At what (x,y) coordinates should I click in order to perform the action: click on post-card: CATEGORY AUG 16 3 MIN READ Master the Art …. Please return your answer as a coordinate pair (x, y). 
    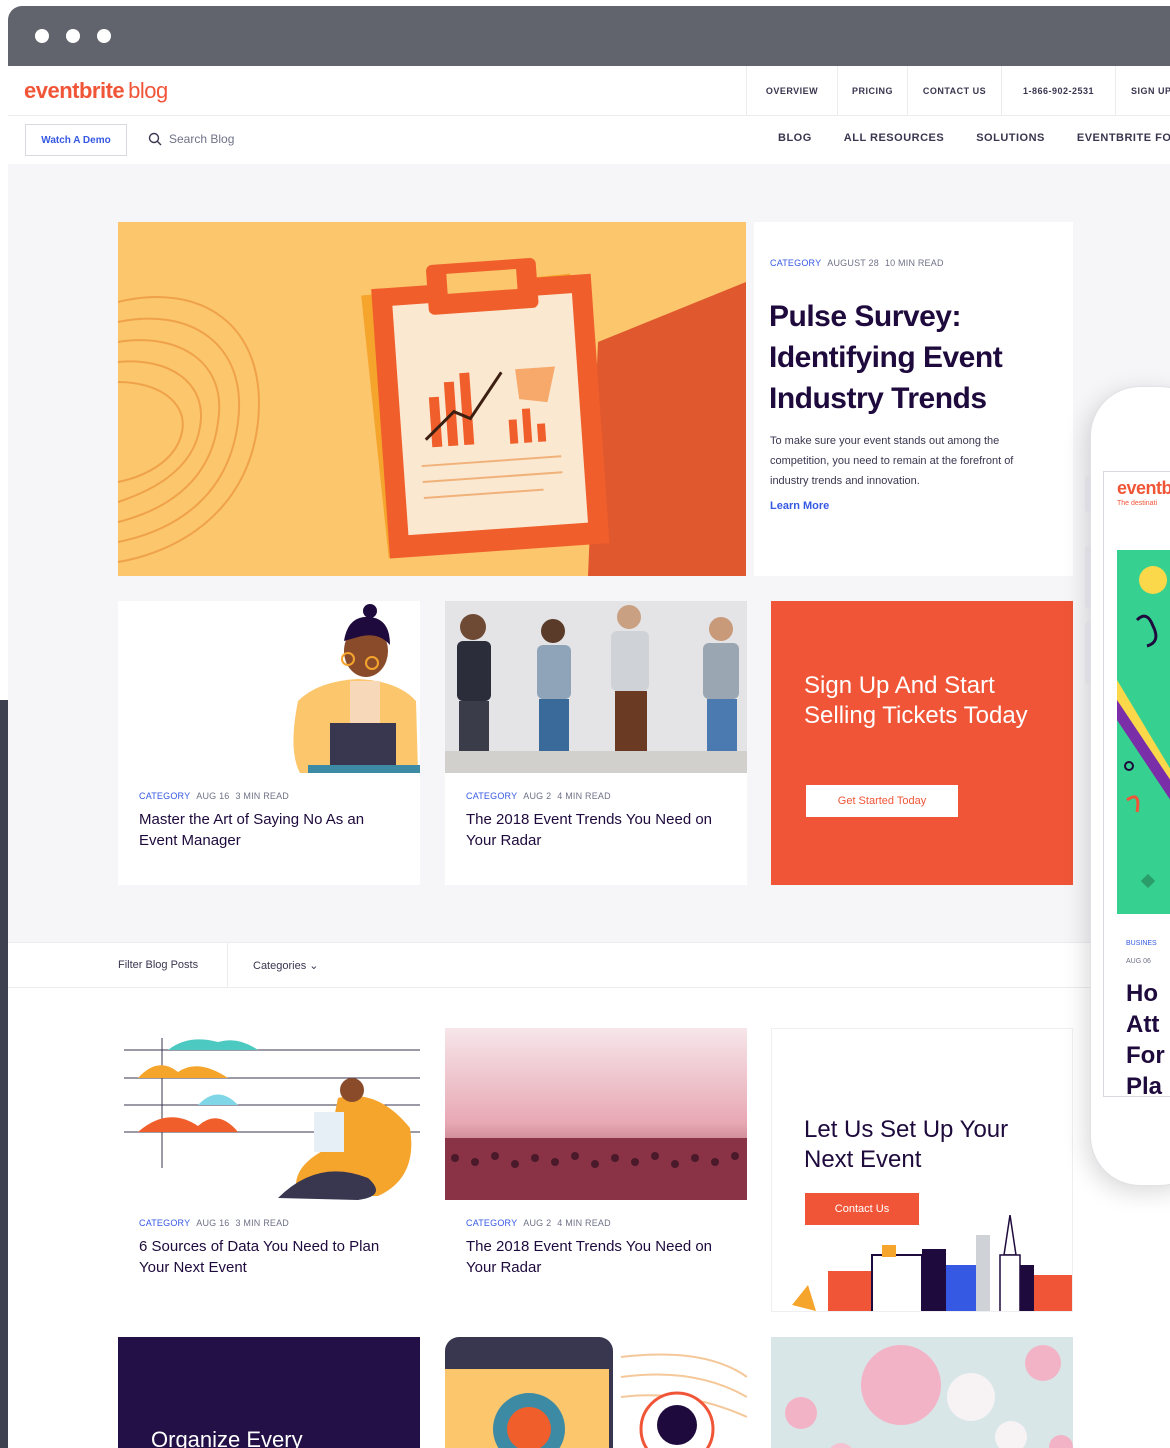
    Looking at the image, I should click on (269, 743).